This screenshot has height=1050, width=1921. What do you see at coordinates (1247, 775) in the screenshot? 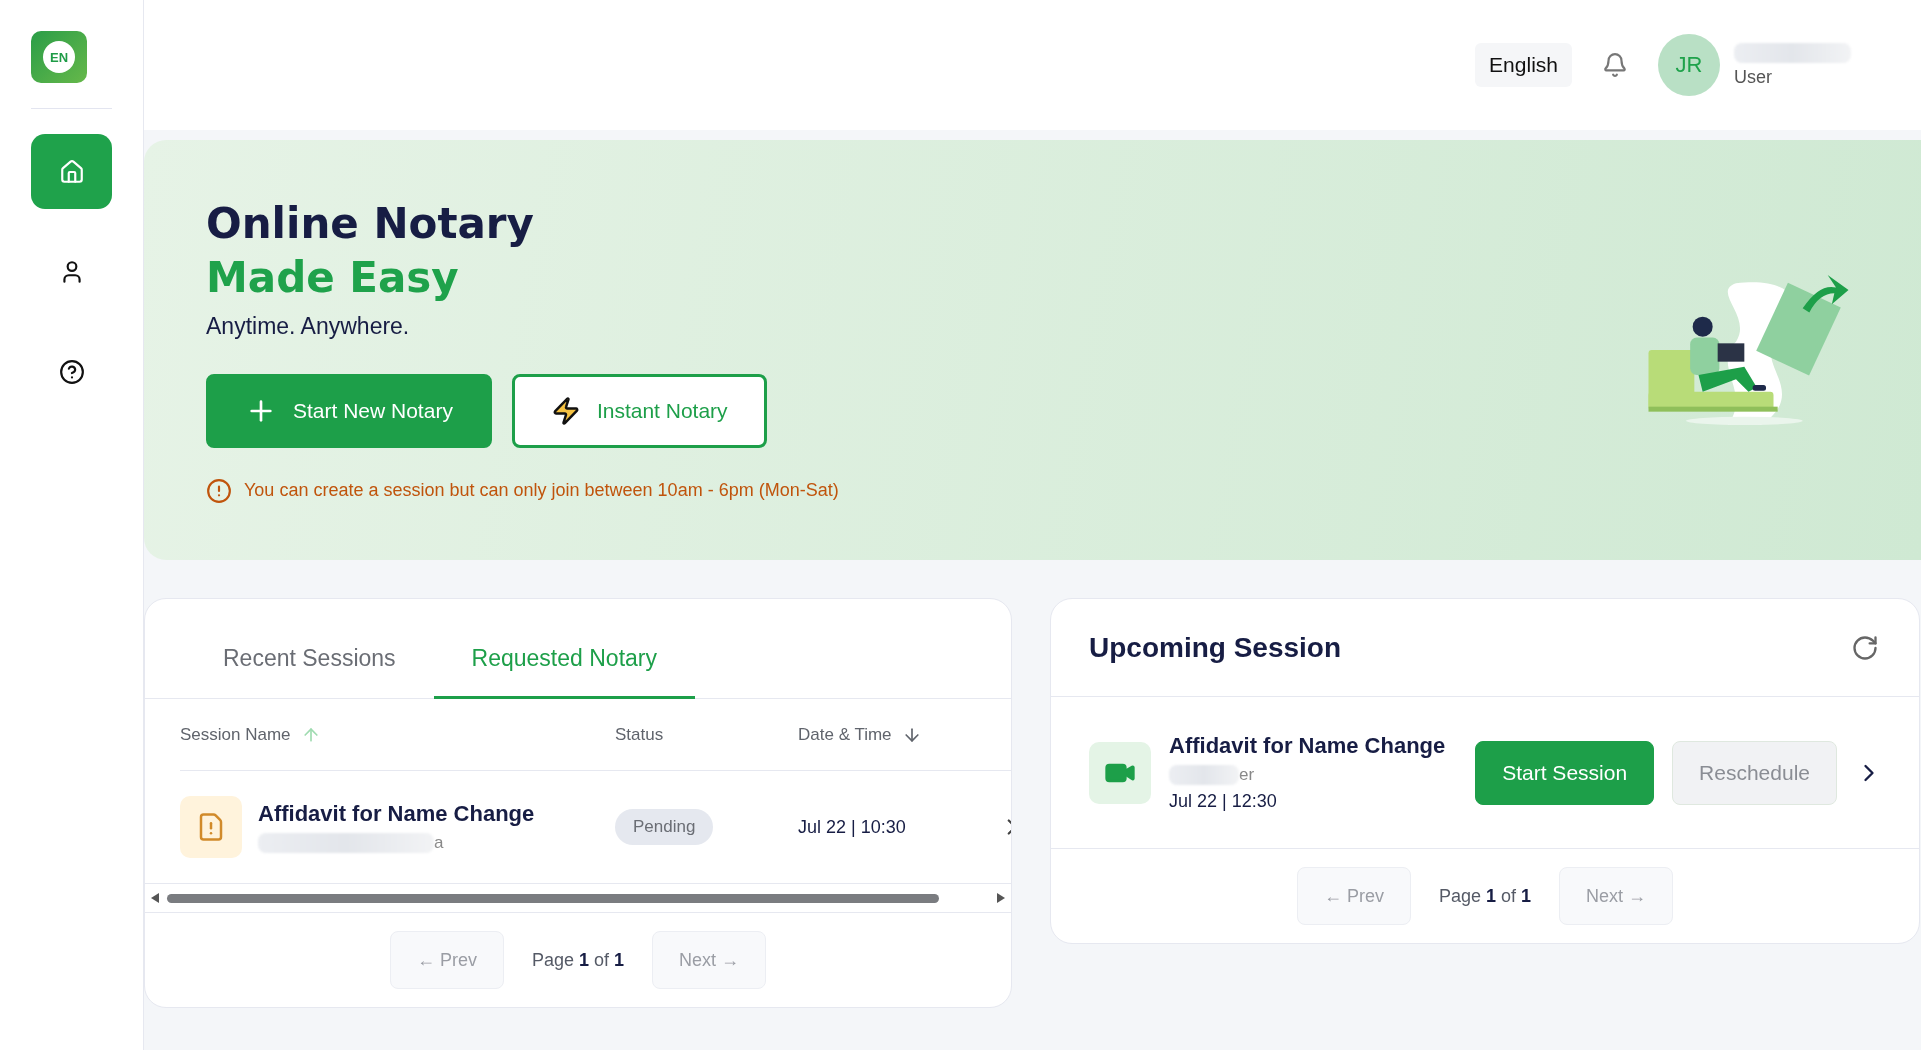
I see `session-subtitle: er` at bounding box center [1247, 775].